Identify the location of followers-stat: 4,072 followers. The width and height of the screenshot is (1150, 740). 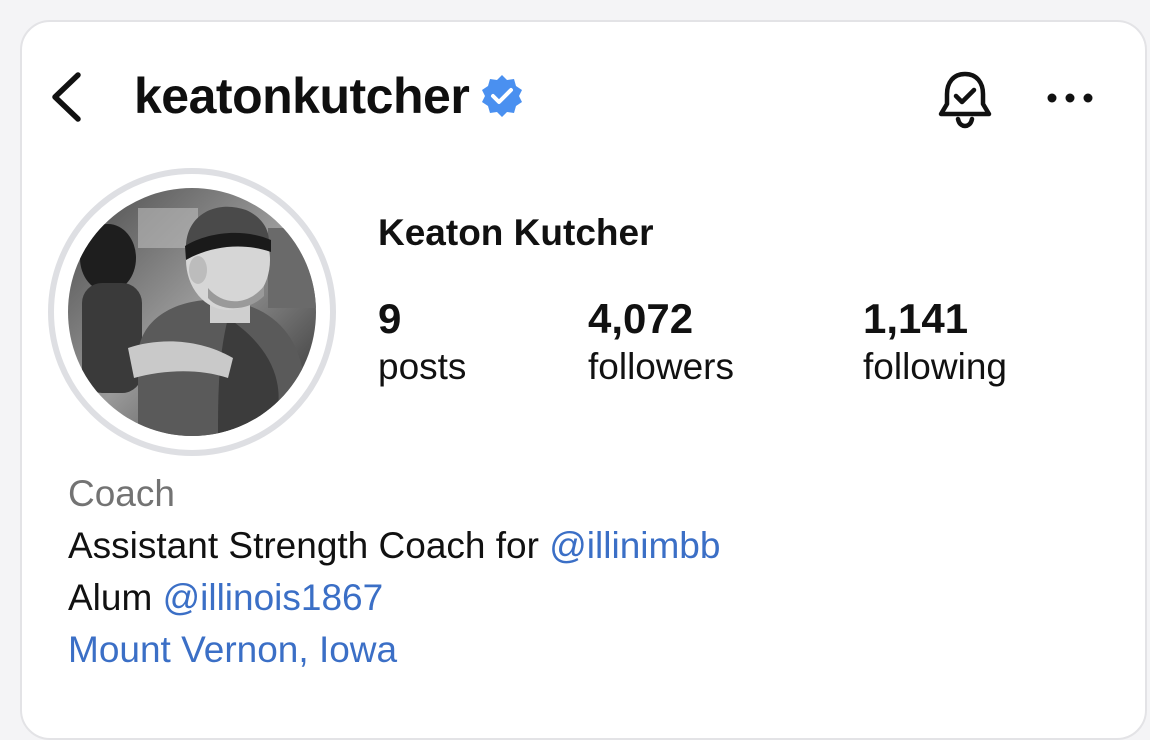
(661, 342).